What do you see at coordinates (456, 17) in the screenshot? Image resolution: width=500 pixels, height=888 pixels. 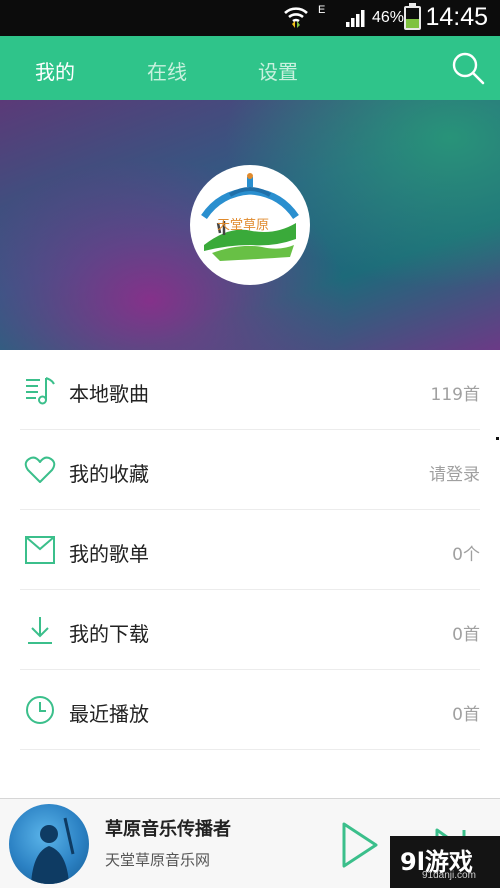 I see `clock: 14:45` at bounding box center [456, 17].